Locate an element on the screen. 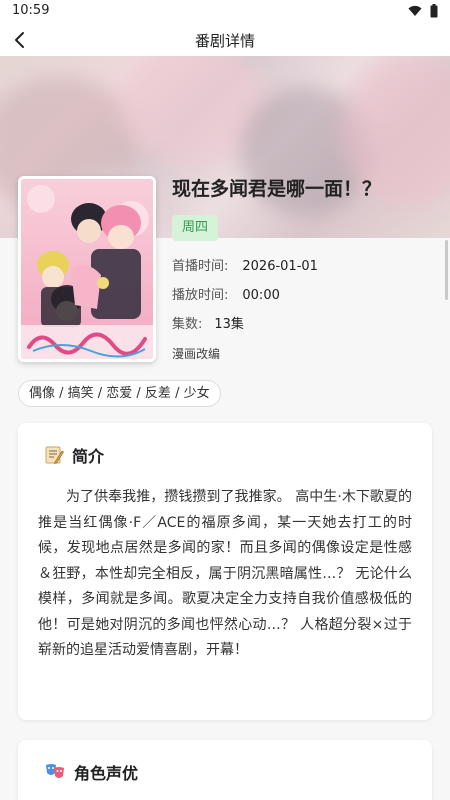 This screenshot has width=450, height=800. weekday-badge: 周四 is located at coordinates (195, 228).